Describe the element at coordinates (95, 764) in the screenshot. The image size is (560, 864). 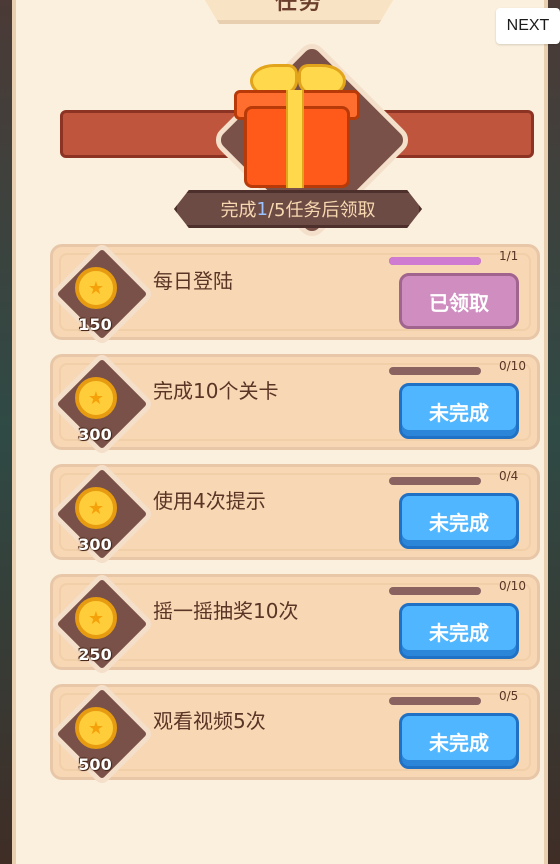
I see `task-reward: 500` at that location.